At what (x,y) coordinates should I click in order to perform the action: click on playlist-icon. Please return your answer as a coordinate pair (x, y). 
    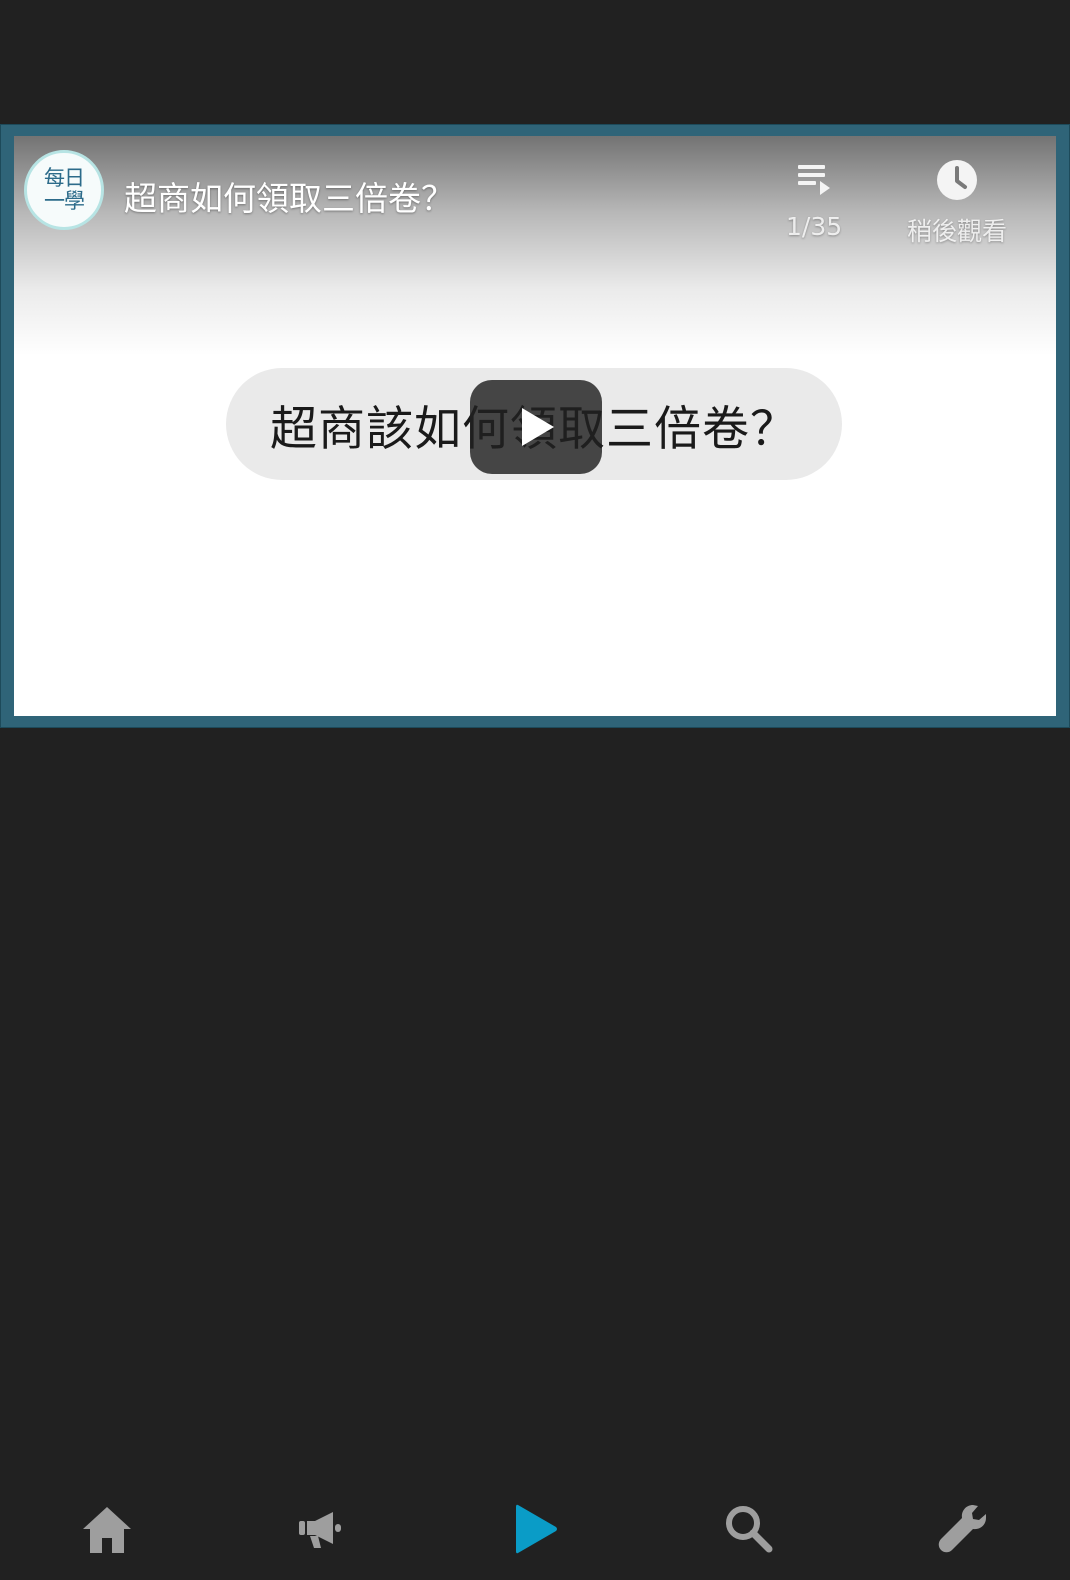
    Looking at the image, I should click on (814, 180).